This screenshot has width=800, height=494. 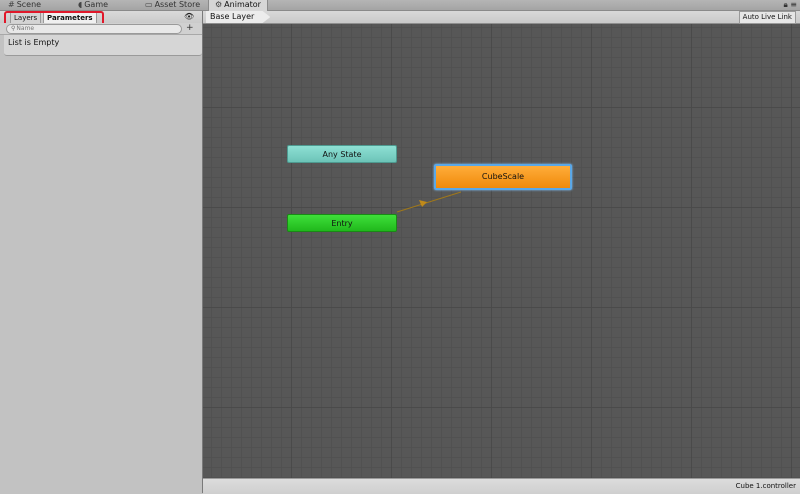 What do you see at coordinates (11, 4) in the screenshot?
I see `grid-icon: #` at bounding box center [11, 4].